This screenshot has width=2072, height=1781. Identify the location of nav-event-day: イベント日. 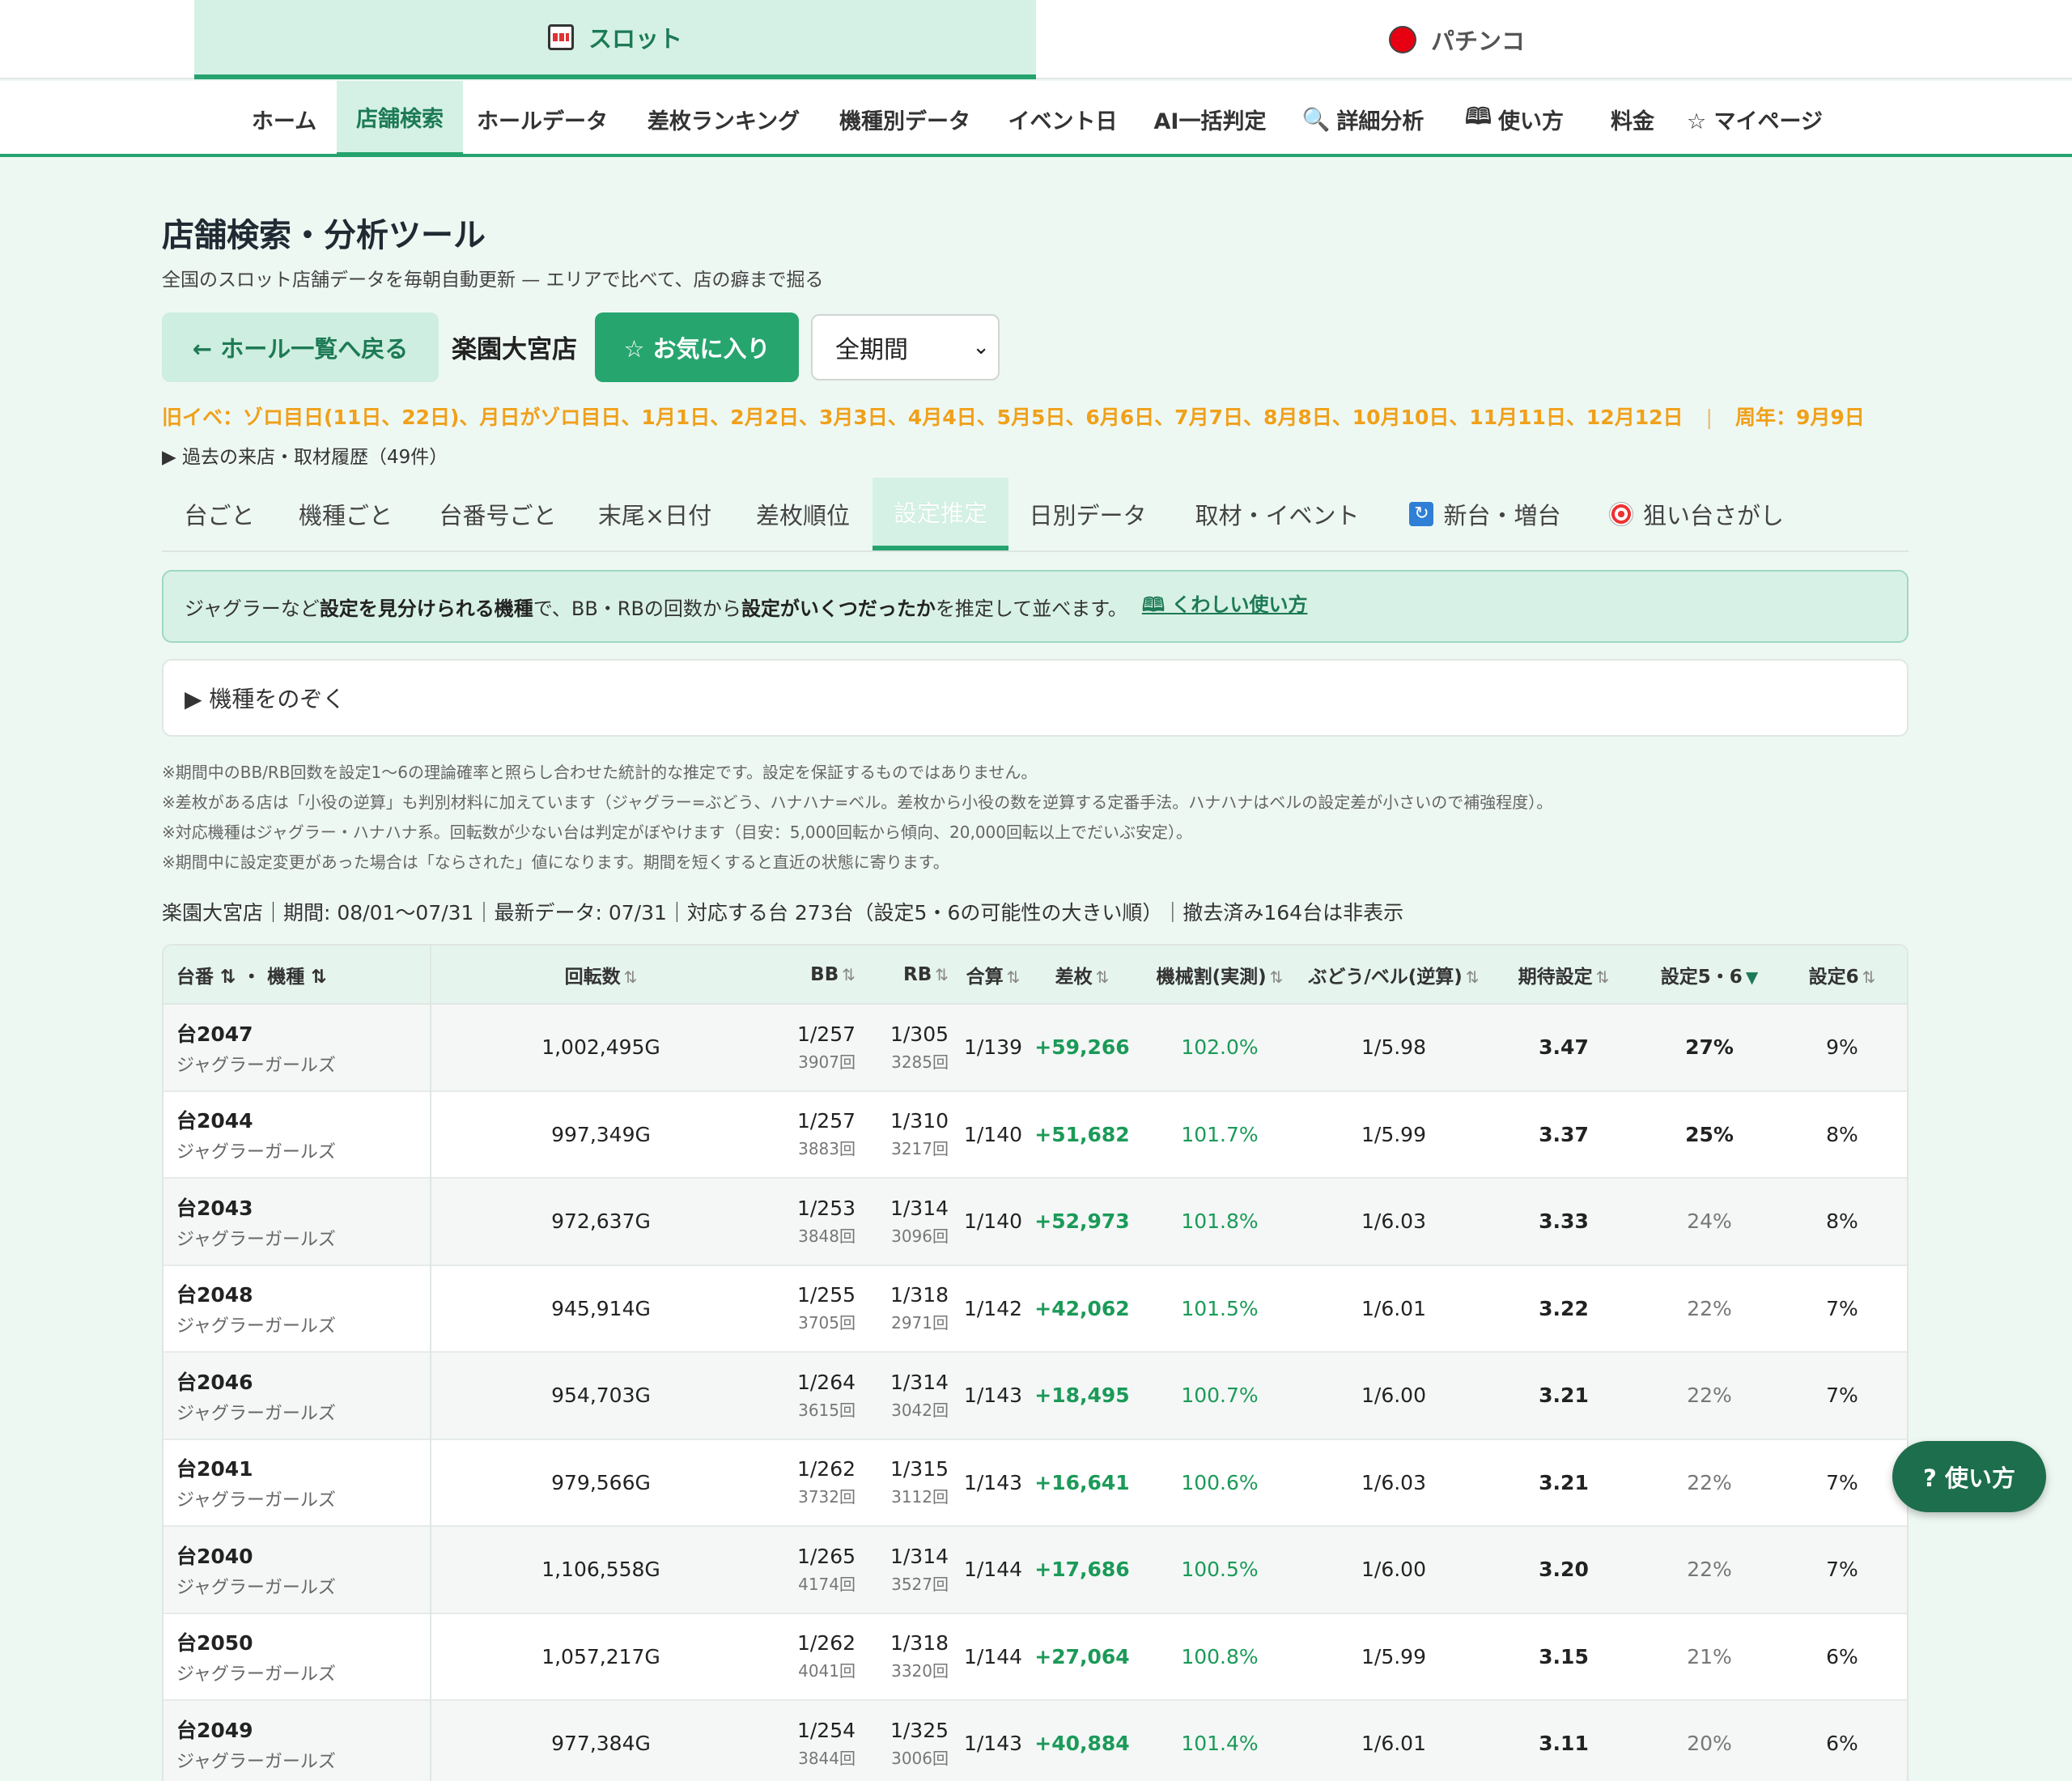
(1063, 119).